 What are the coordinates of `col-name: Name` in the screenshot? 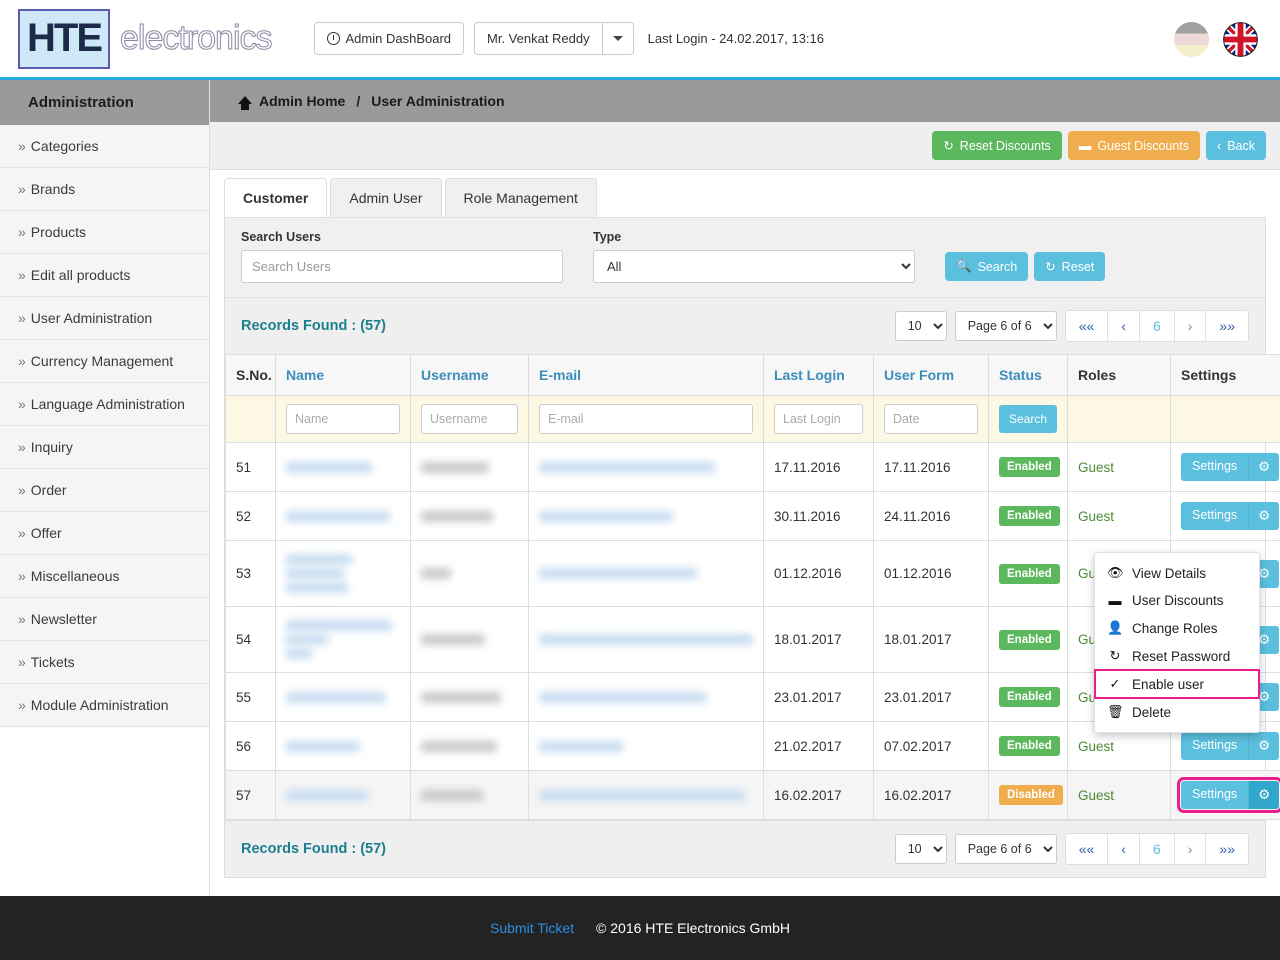 It's located at (343, 375).